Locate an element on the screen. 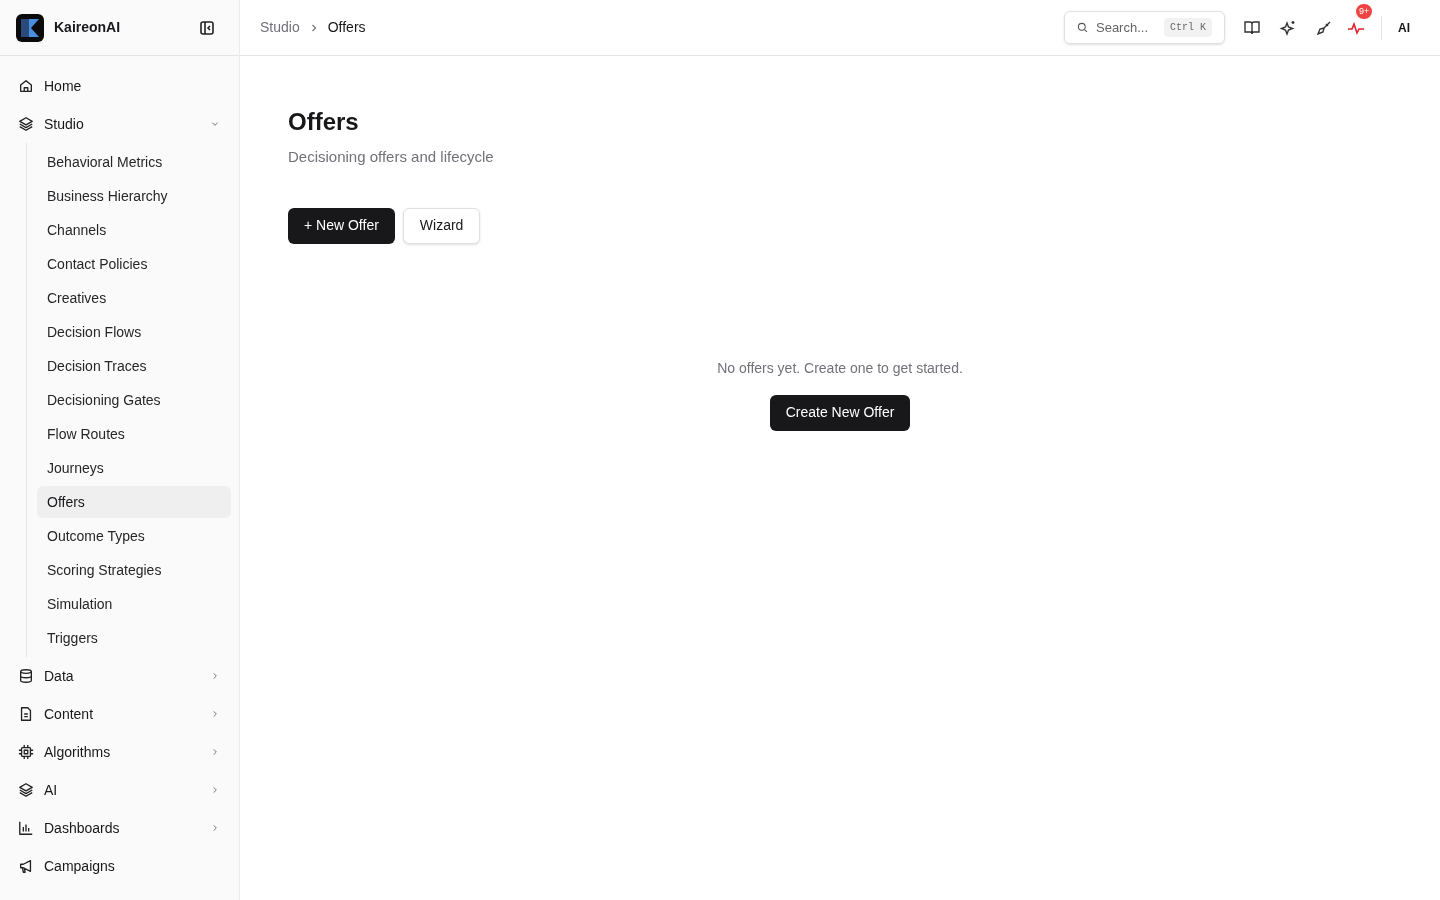 This screenshot has width=1440, height=900. nav-subitem: Simulation is located at coordinates (134, 604).